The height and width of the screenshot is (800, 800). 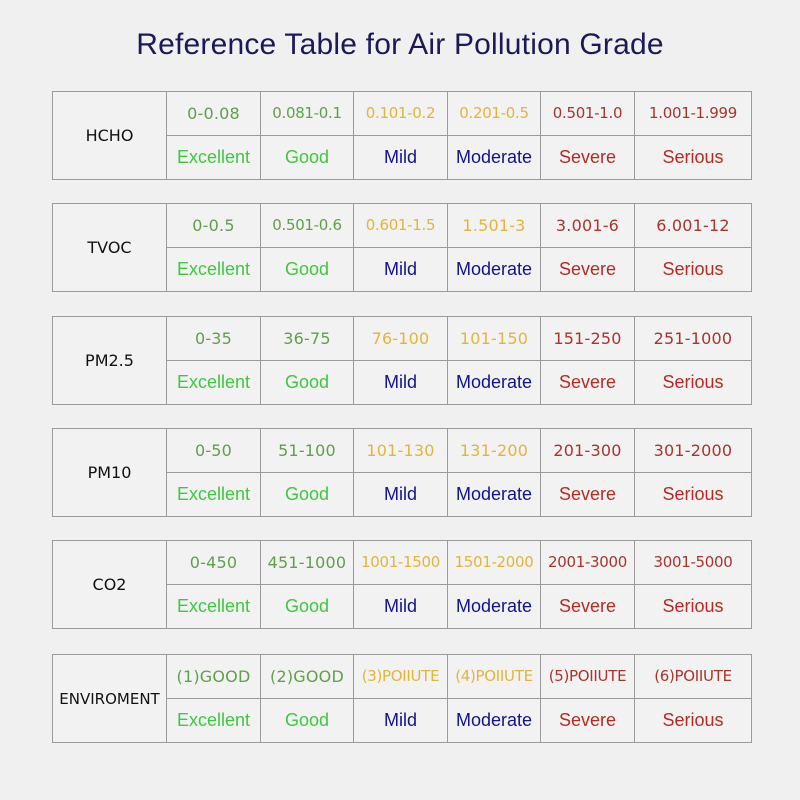 I want to click on range-cell: 151-250, so click(x=588, y=339).